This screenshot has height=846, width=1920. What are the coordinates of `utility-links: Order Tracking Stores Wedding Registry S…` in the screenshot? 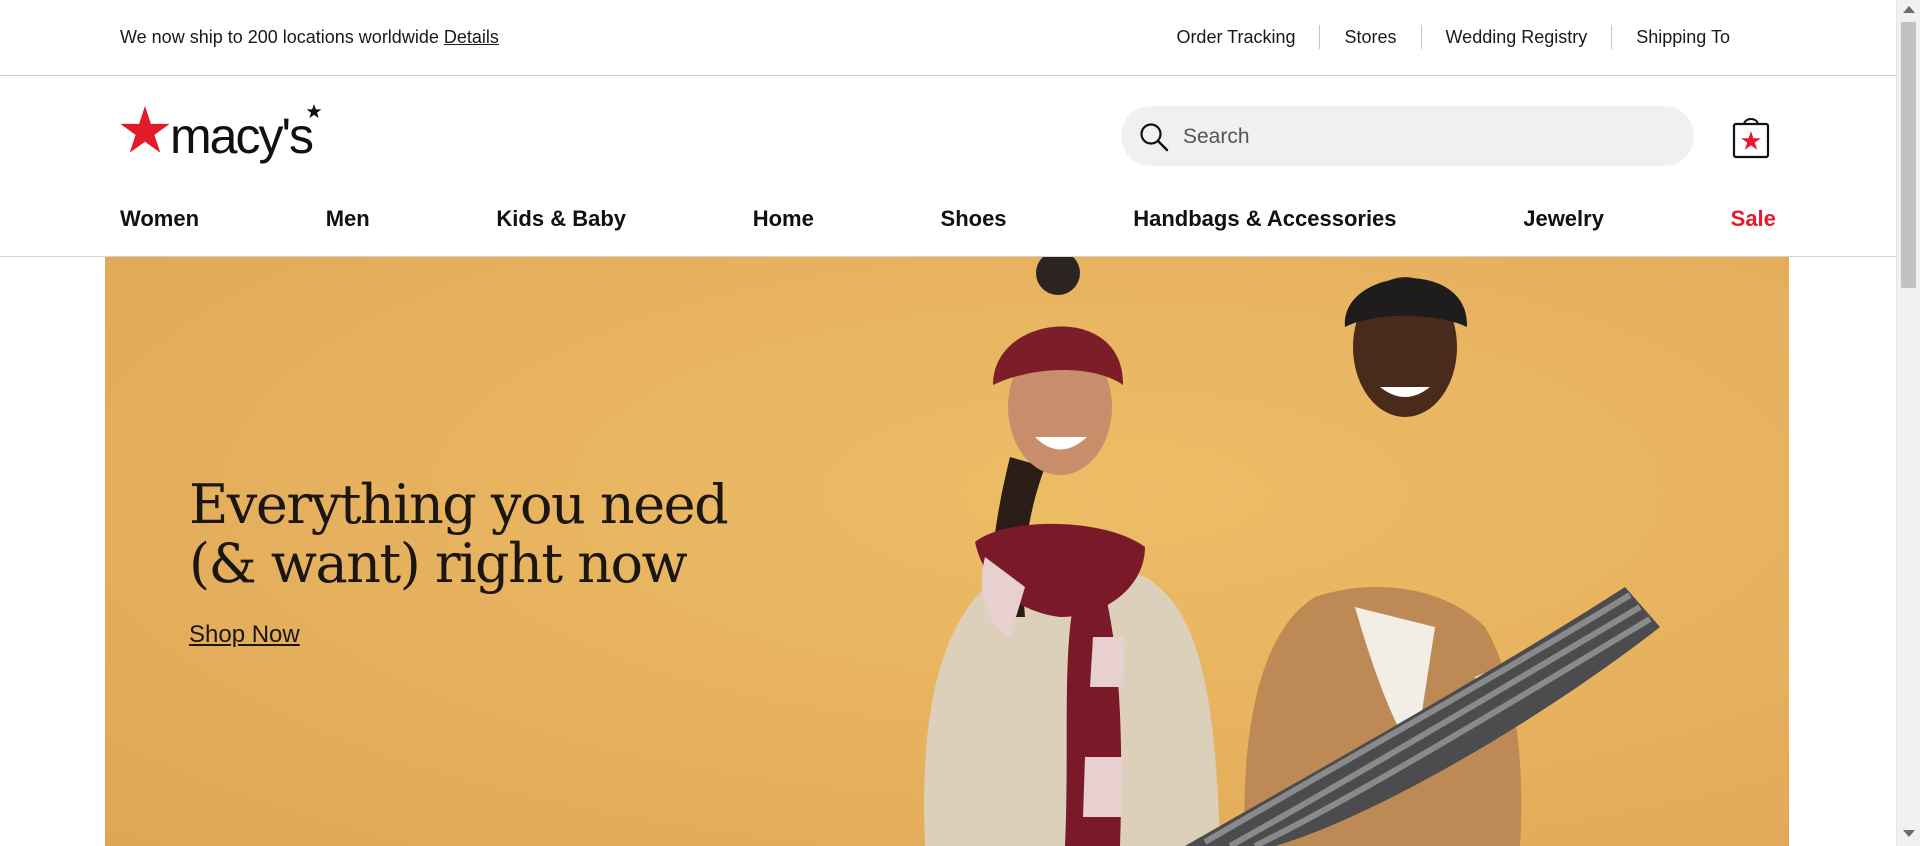 It's located at (1441, 37).